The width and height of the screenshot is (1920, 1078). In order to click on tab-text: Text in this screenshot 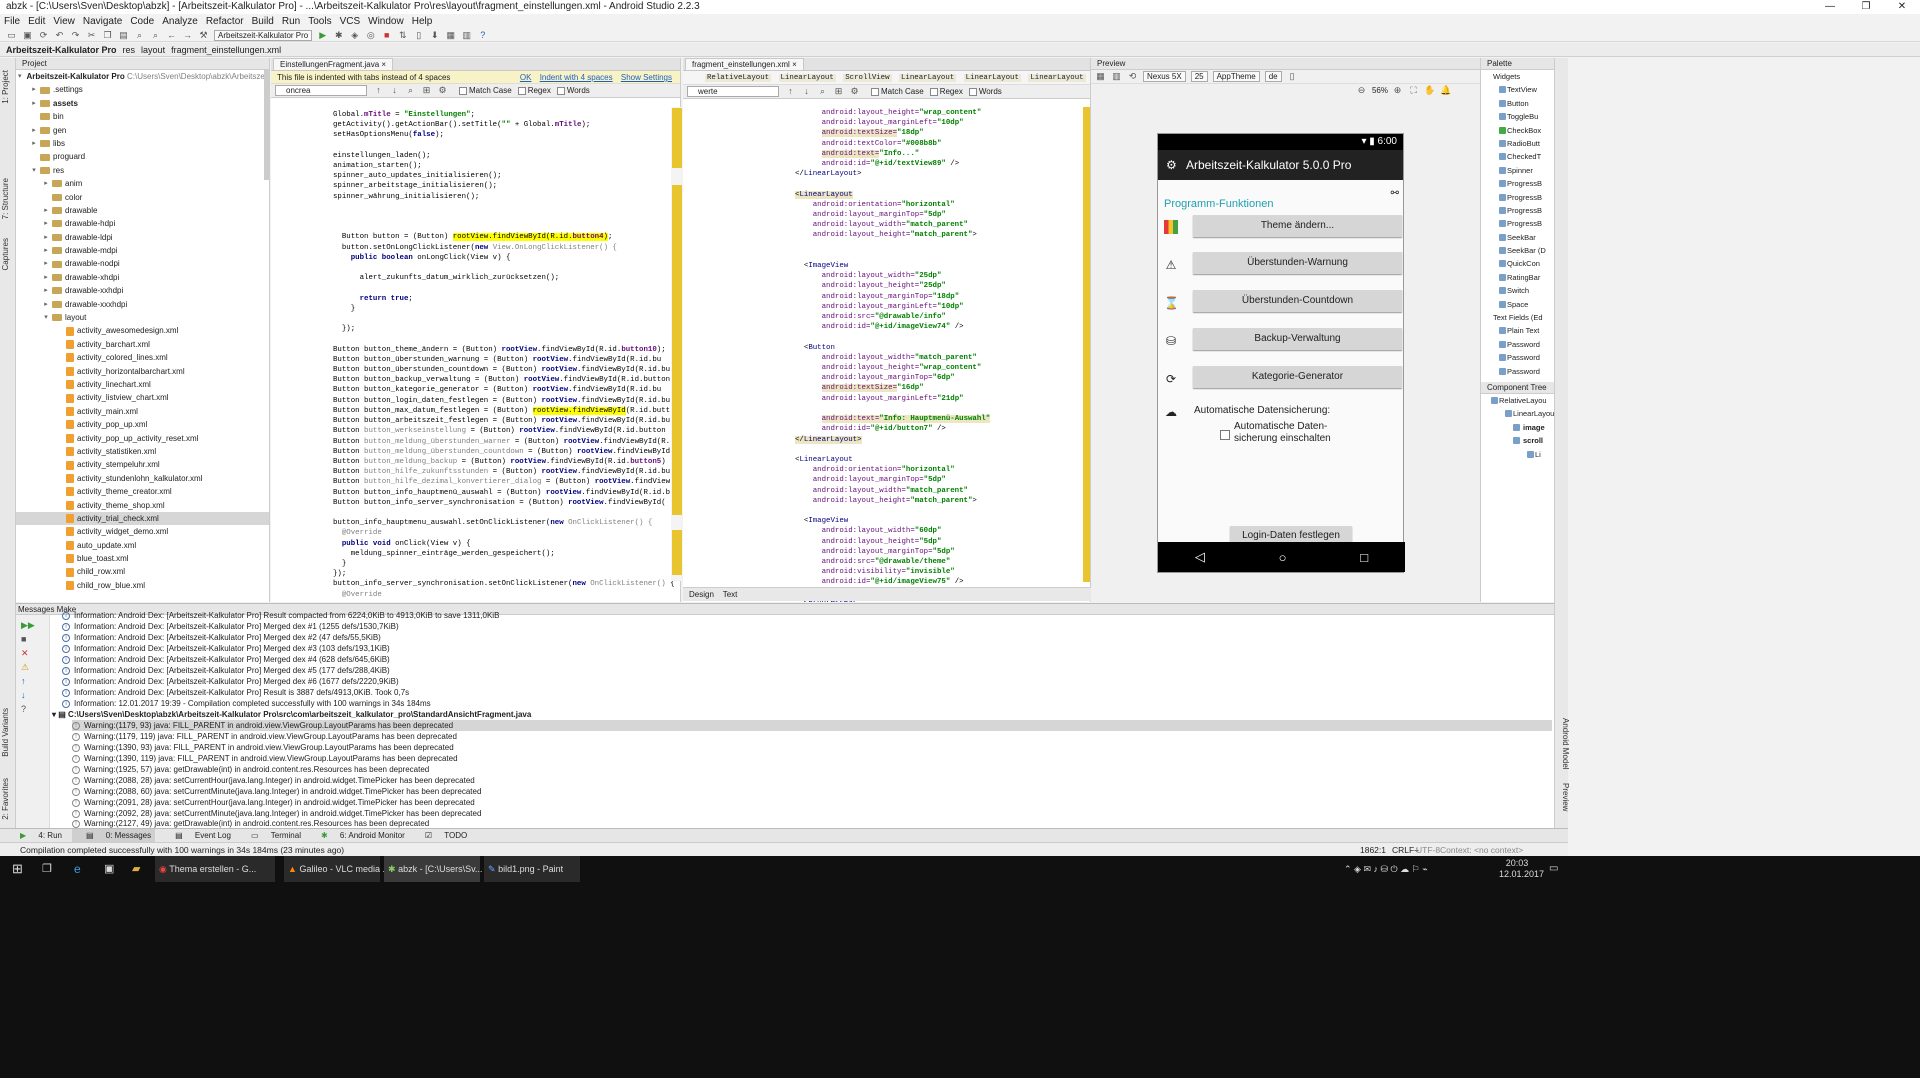, I will do `click(730, 594)`.